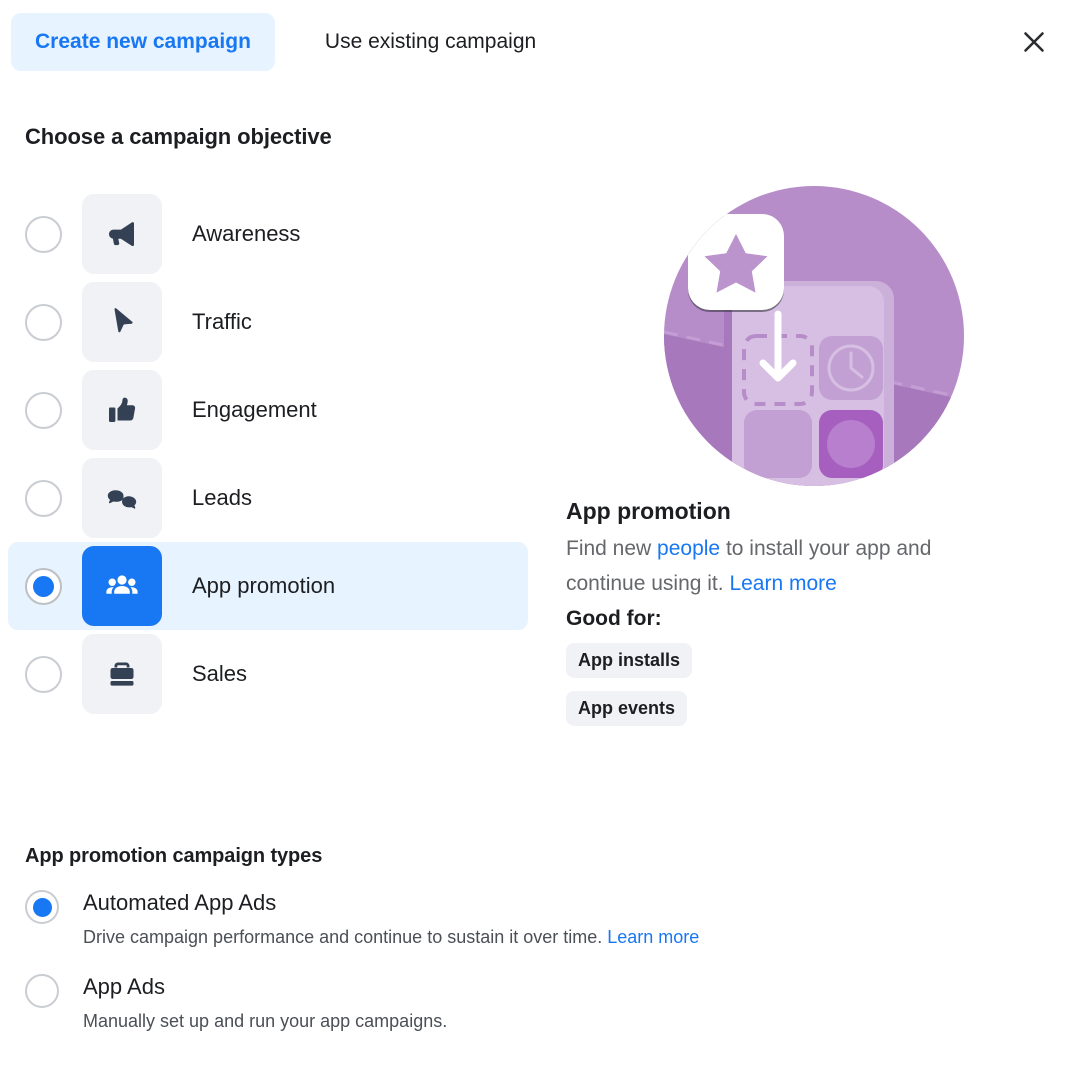 The width and height of the screenshot is (1080, 1073). What do you see at coordinates (178, 136) in the screenshot?
I see `page-title: Choose a campaign objective` at bounding box center [178, 136].